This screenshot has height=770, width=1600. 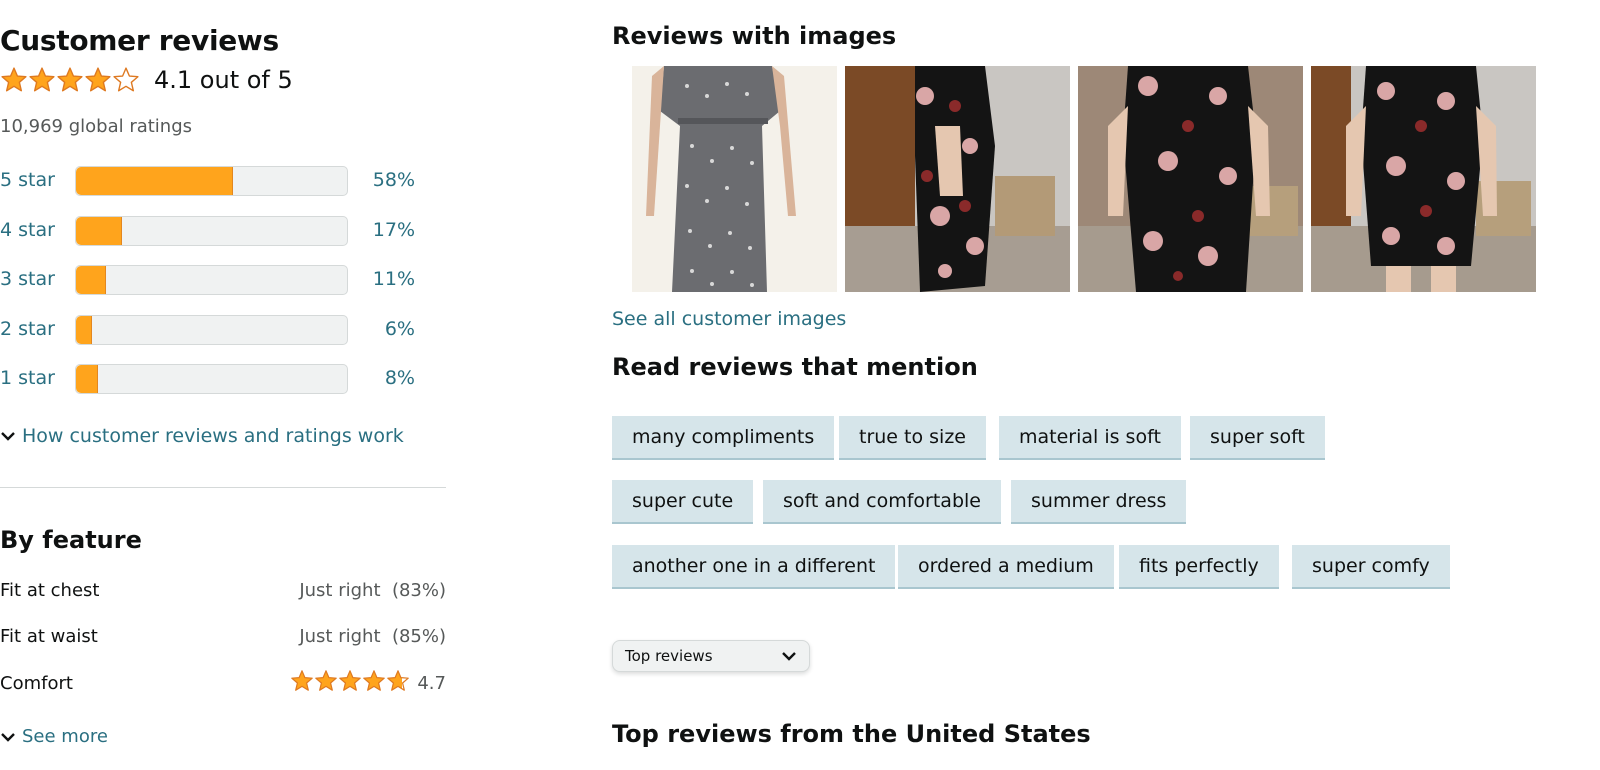 What do you see at coordinates (71, 540) in the screenshot?
I see `by-feature-title: By feature` at bounding box center [71, 540].